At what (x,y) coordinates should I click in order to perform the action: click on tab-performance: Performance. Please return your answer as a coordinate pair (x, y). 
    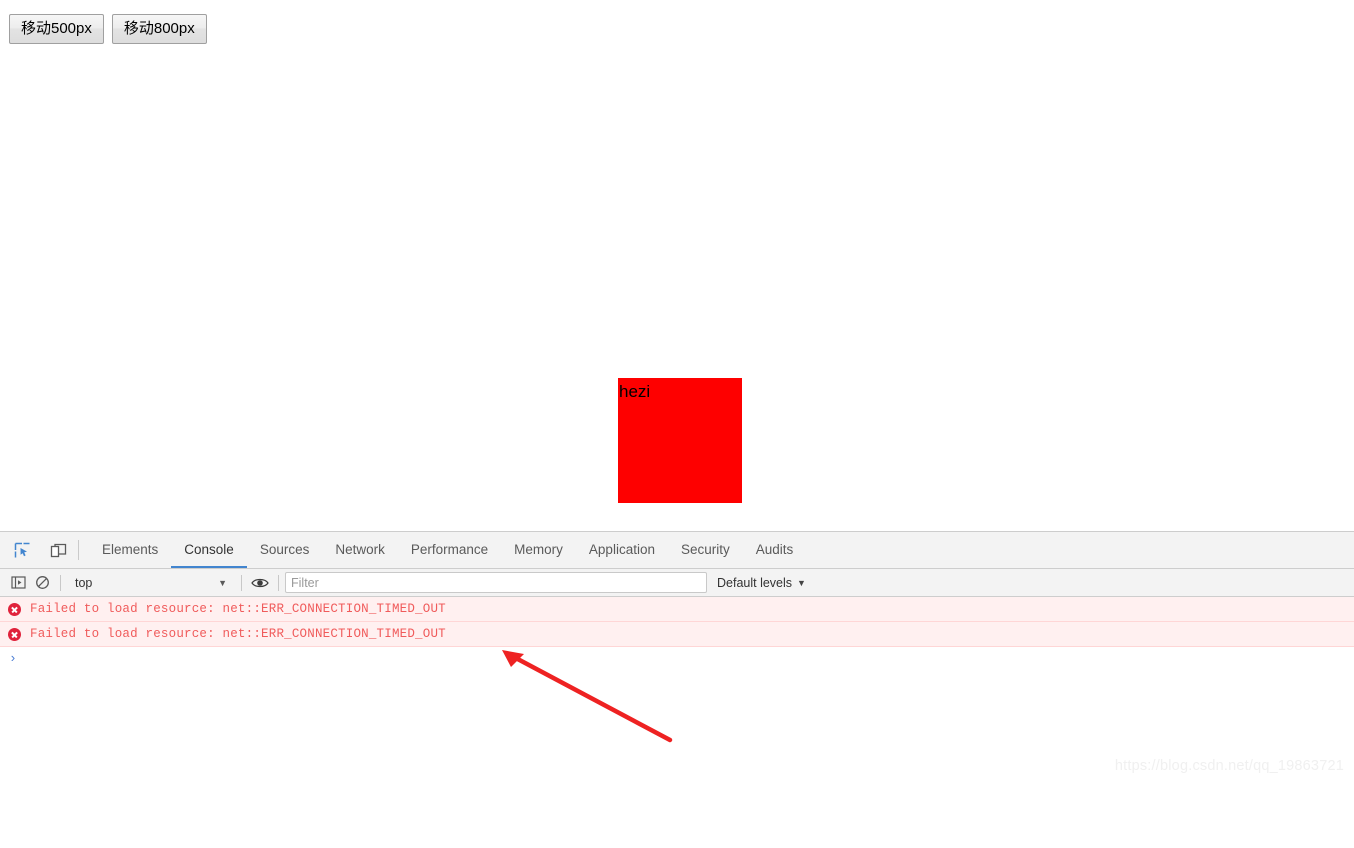
    Looking at the image, I should click on (449, 550).